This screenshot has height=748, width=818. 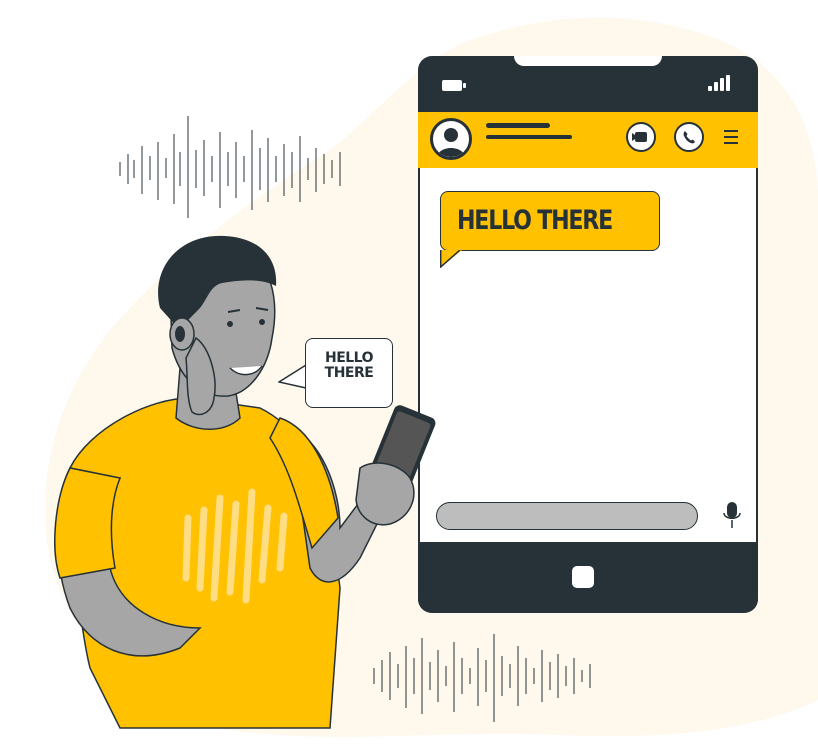 What do you see at coordinates (292, 377) in the screenshot?
I see `speech-bubble-tail` at bounding box center [292, 377].